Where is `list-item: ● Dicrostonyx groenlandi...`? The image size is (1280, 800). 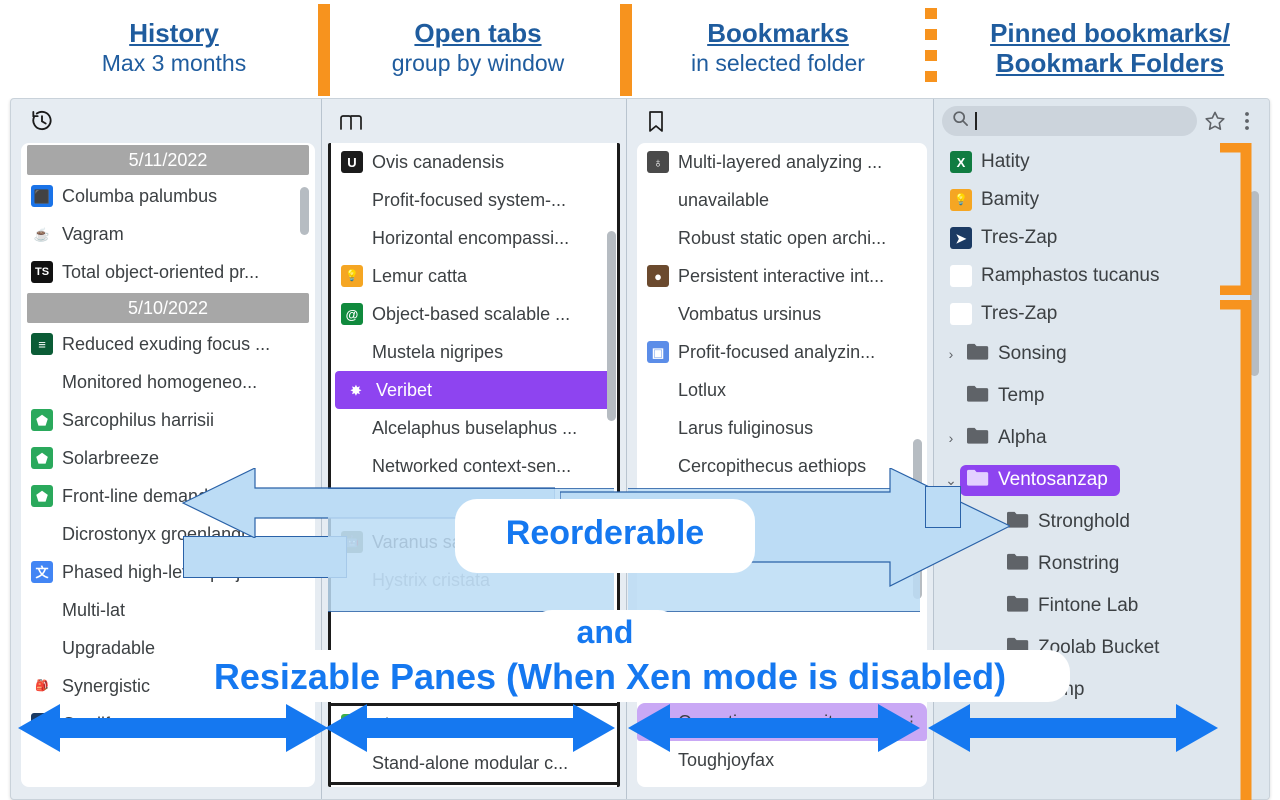 list-item: ● Dicrostonyx groenlandi... is located at coordinates (168, 534).